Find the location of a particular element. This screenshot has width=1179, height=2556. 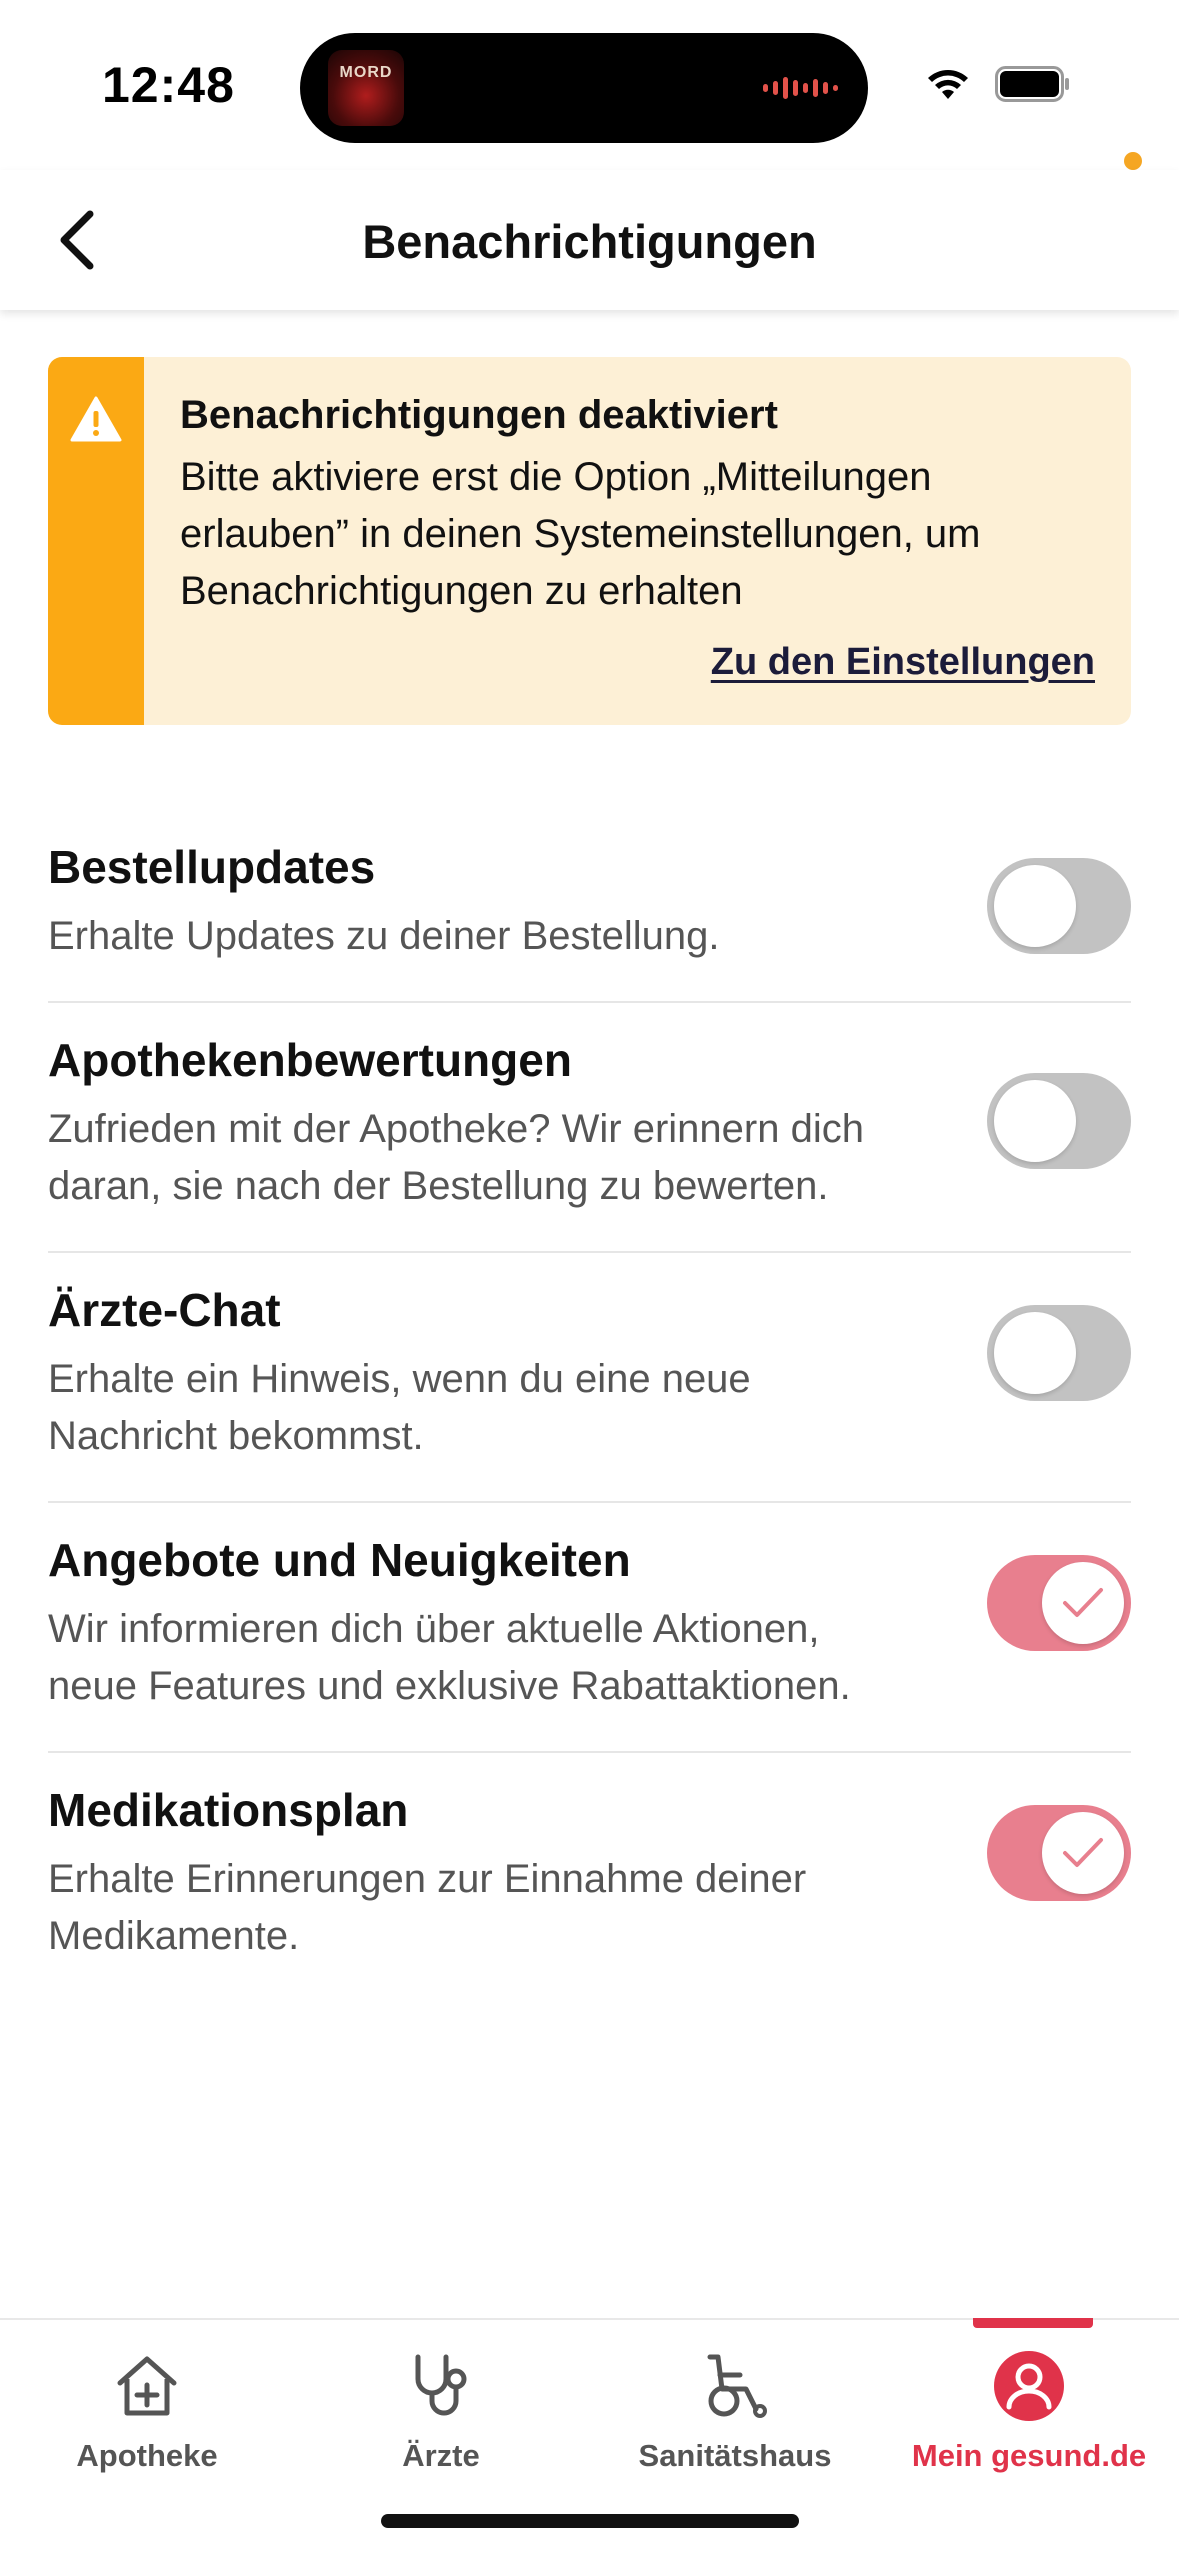

toggle-angebote is located at coordinates (1059, 1603).